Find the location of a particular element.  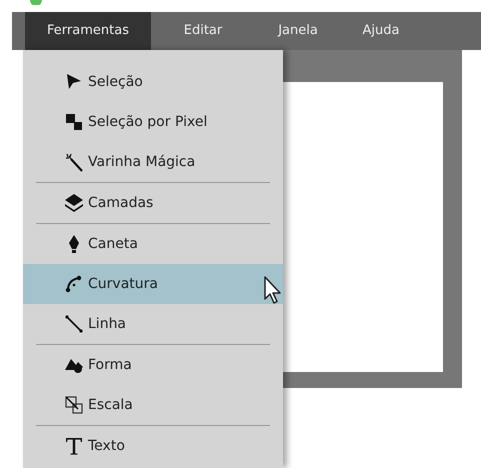

menu-item: Camadas is located at coordinates (153, 203).